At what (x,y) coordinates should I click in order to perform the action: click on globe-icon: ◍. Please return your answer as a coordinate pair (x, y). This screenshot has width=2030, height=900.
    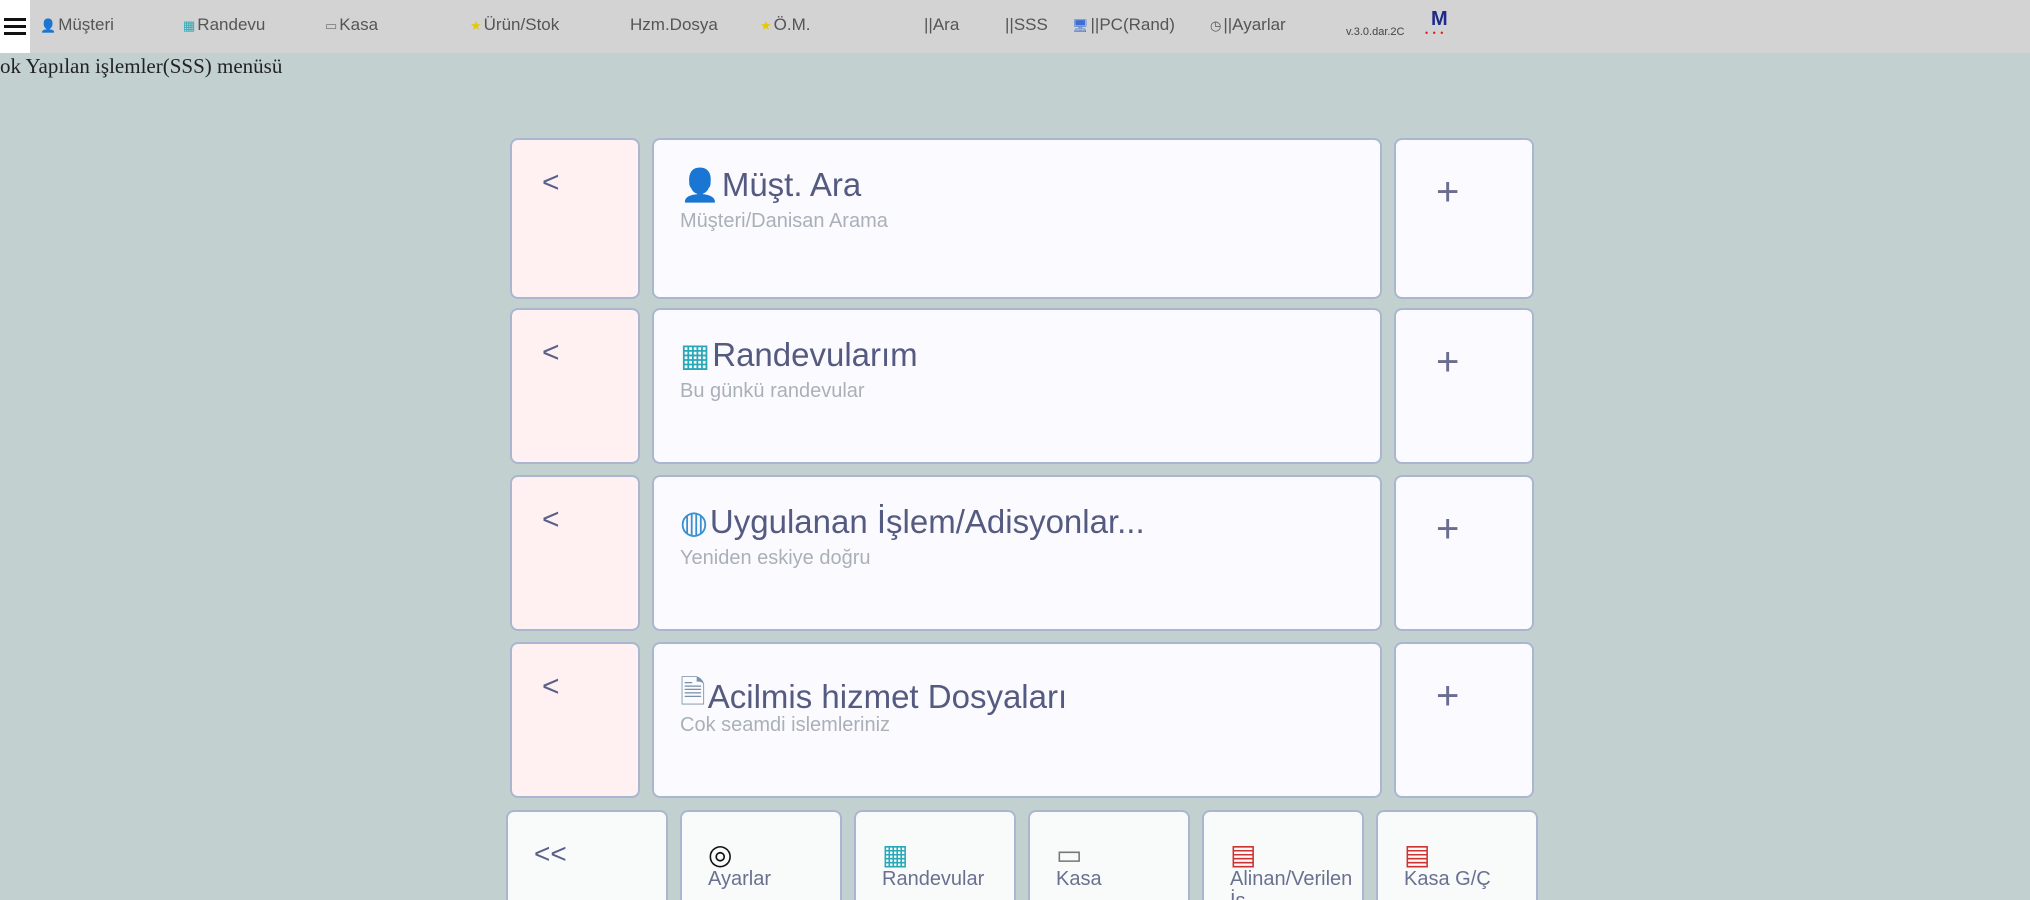
    Looking at the image, I should click on (694, 522).